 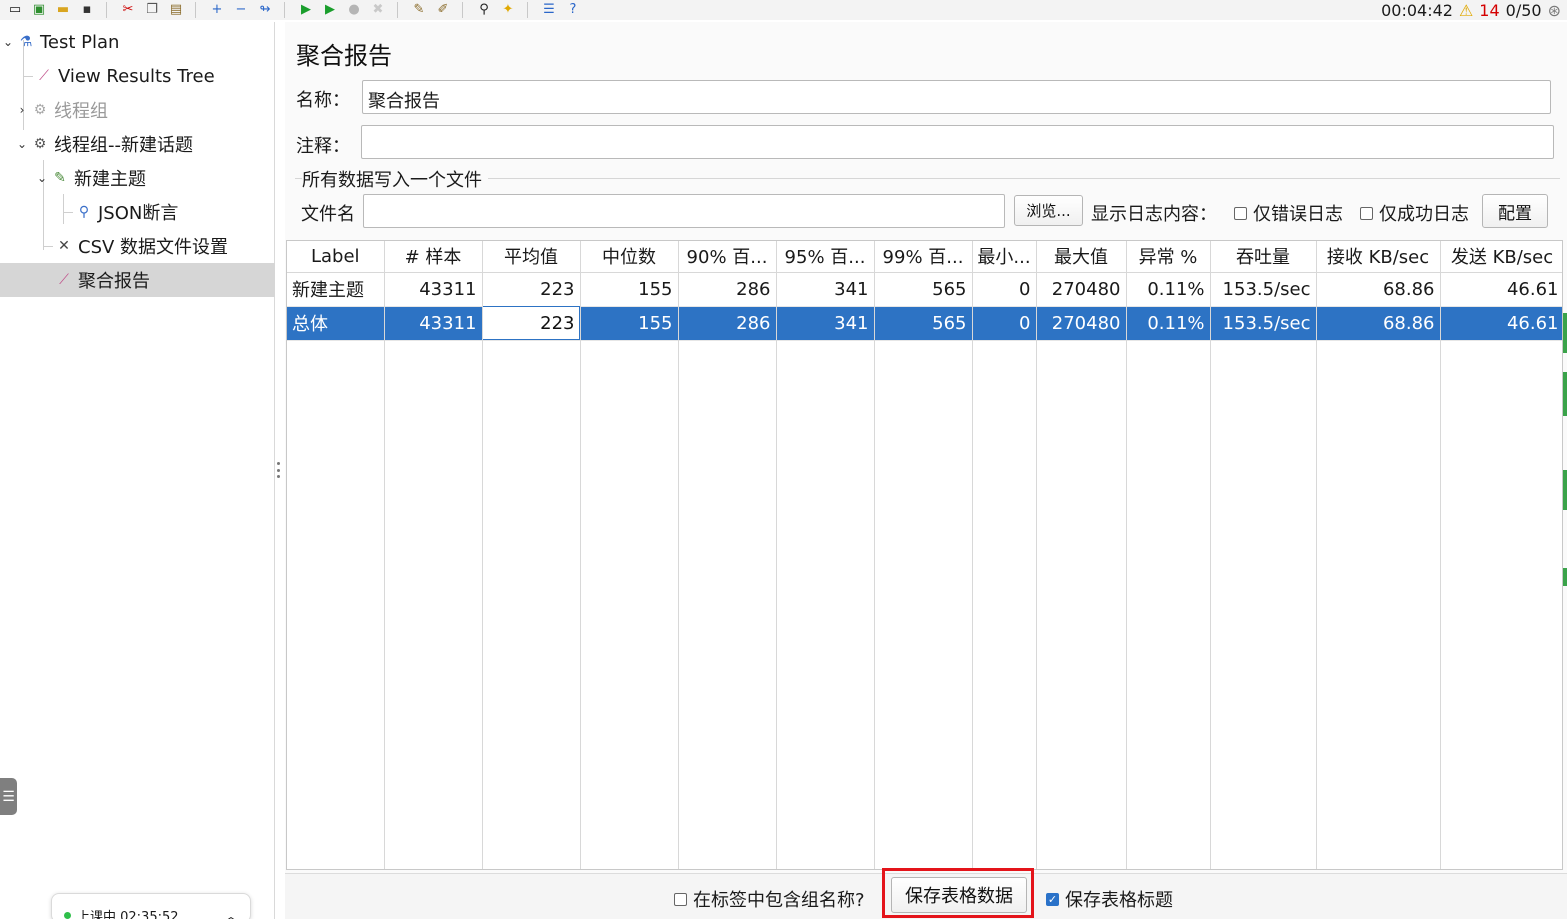 I want to click on tree-item-csv-data-set: ✕ CSV 数据文件设置, so click(x=141, y=246).